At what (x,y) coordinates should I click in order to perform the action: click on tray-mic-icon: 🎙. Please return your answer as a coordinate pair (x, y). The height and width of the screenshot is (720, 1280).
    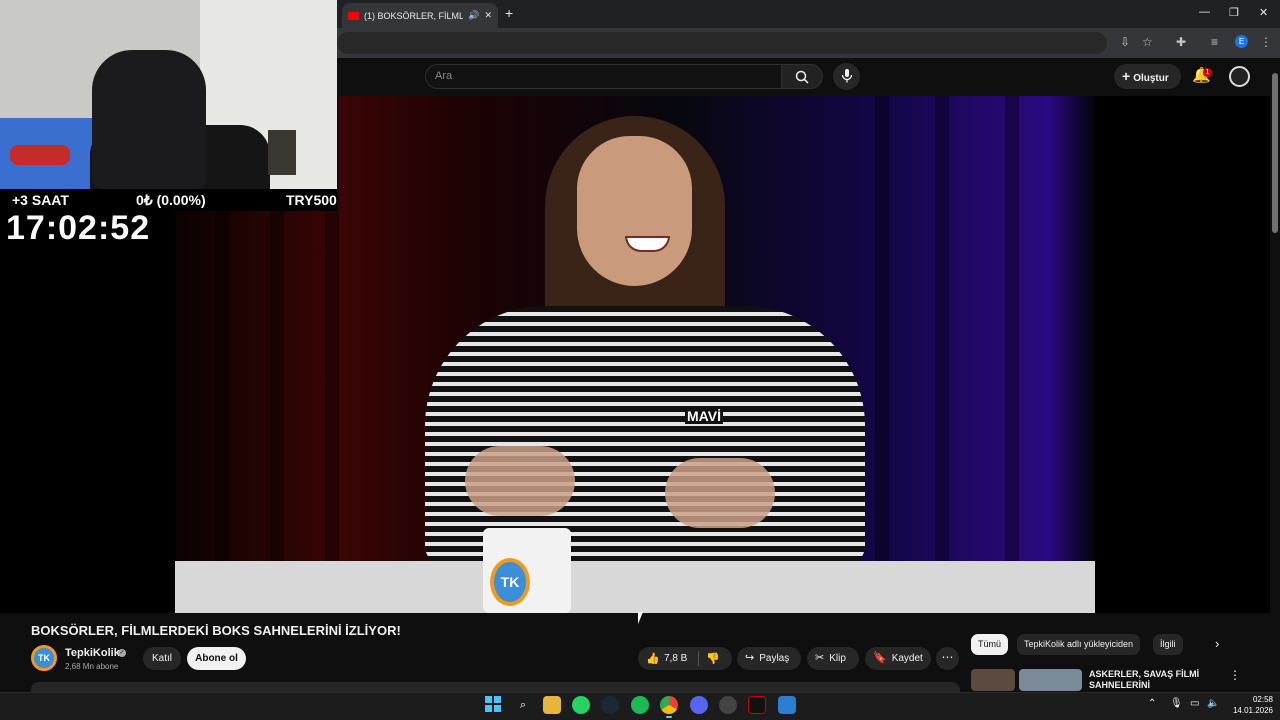
    Looking at the image, I should click on (1176, 703).